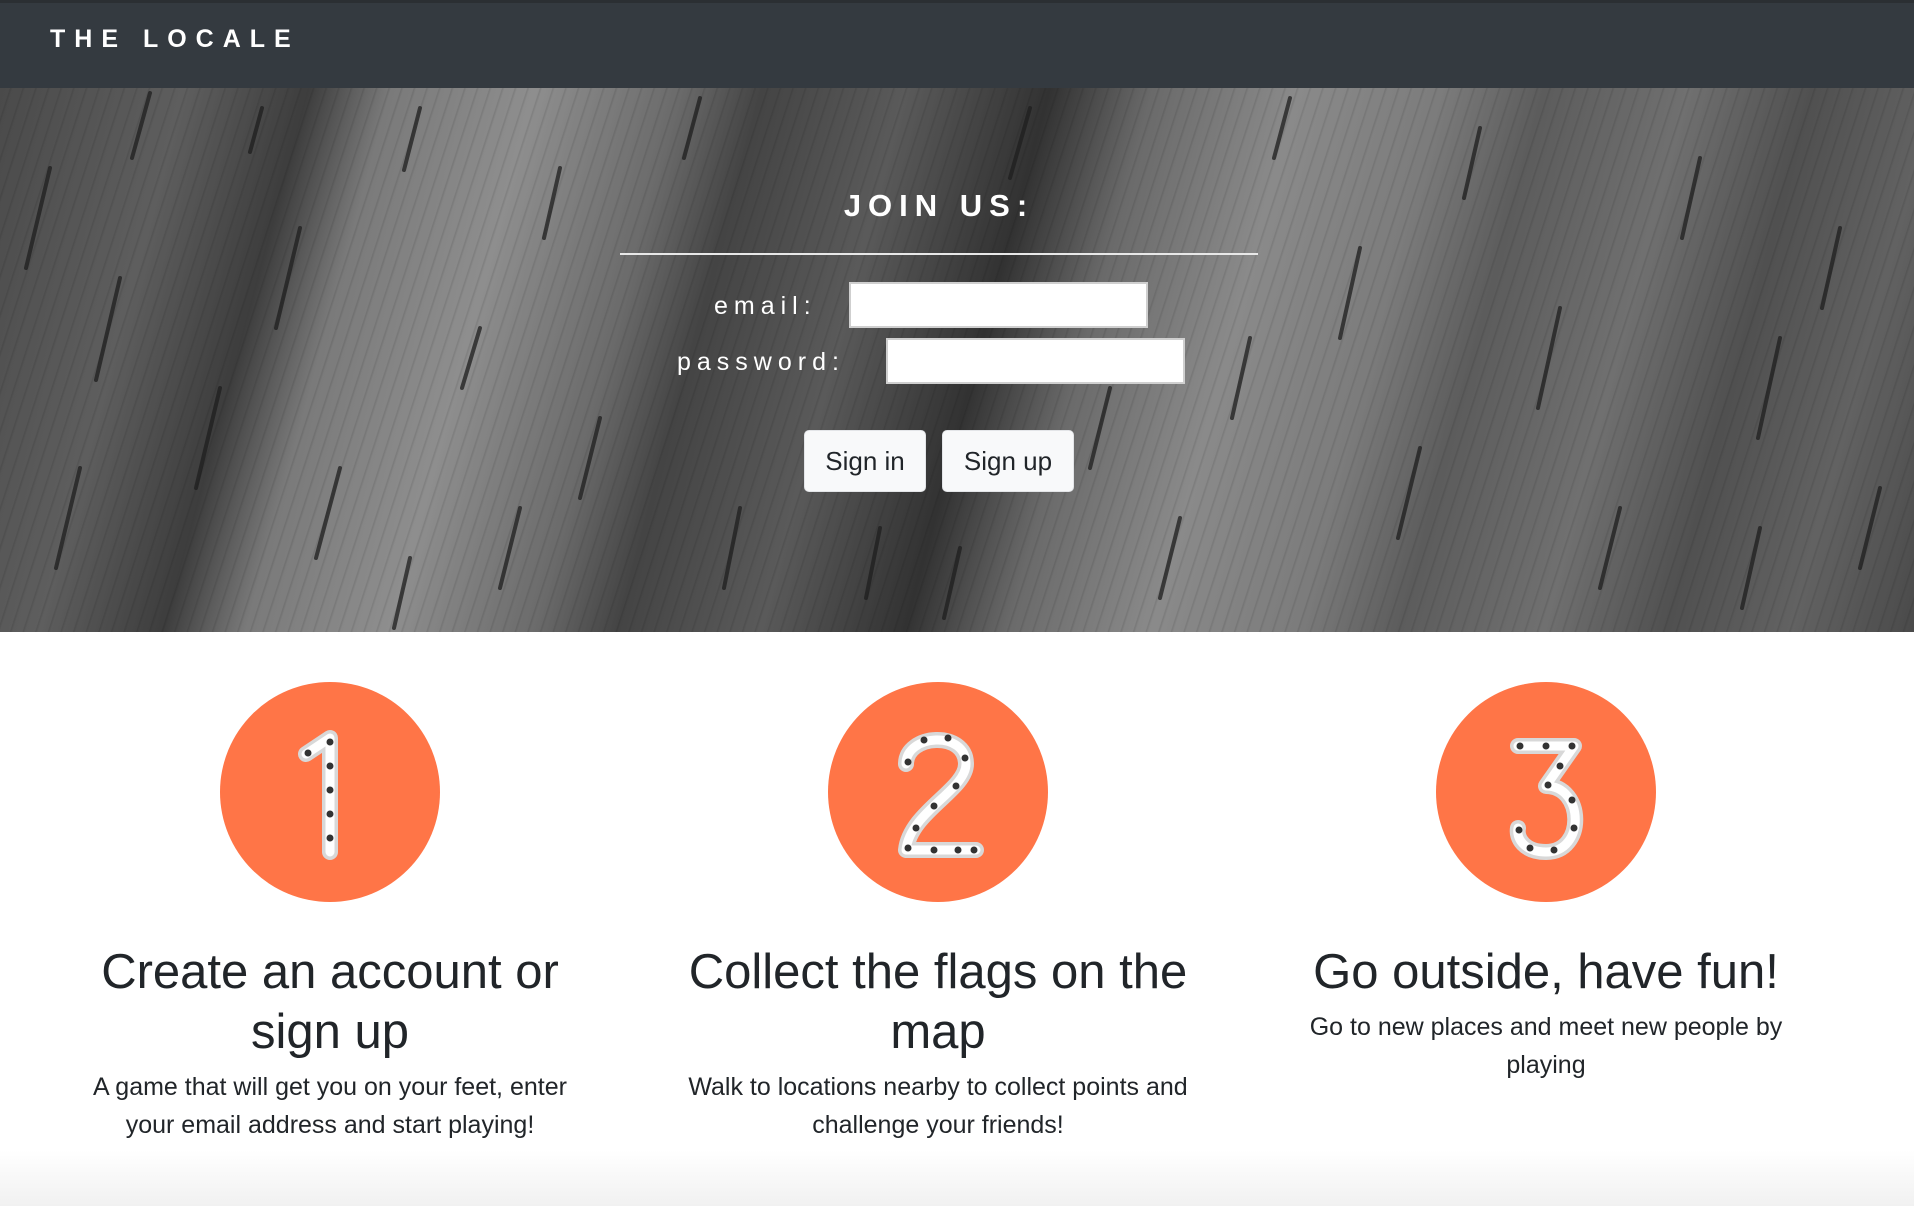 This screenshot has width=1914, height=1206. What do you see at coordinates (957, 1178) in the screenshot?
I see `page-footer-fade` at bounding box center [957, 1178].